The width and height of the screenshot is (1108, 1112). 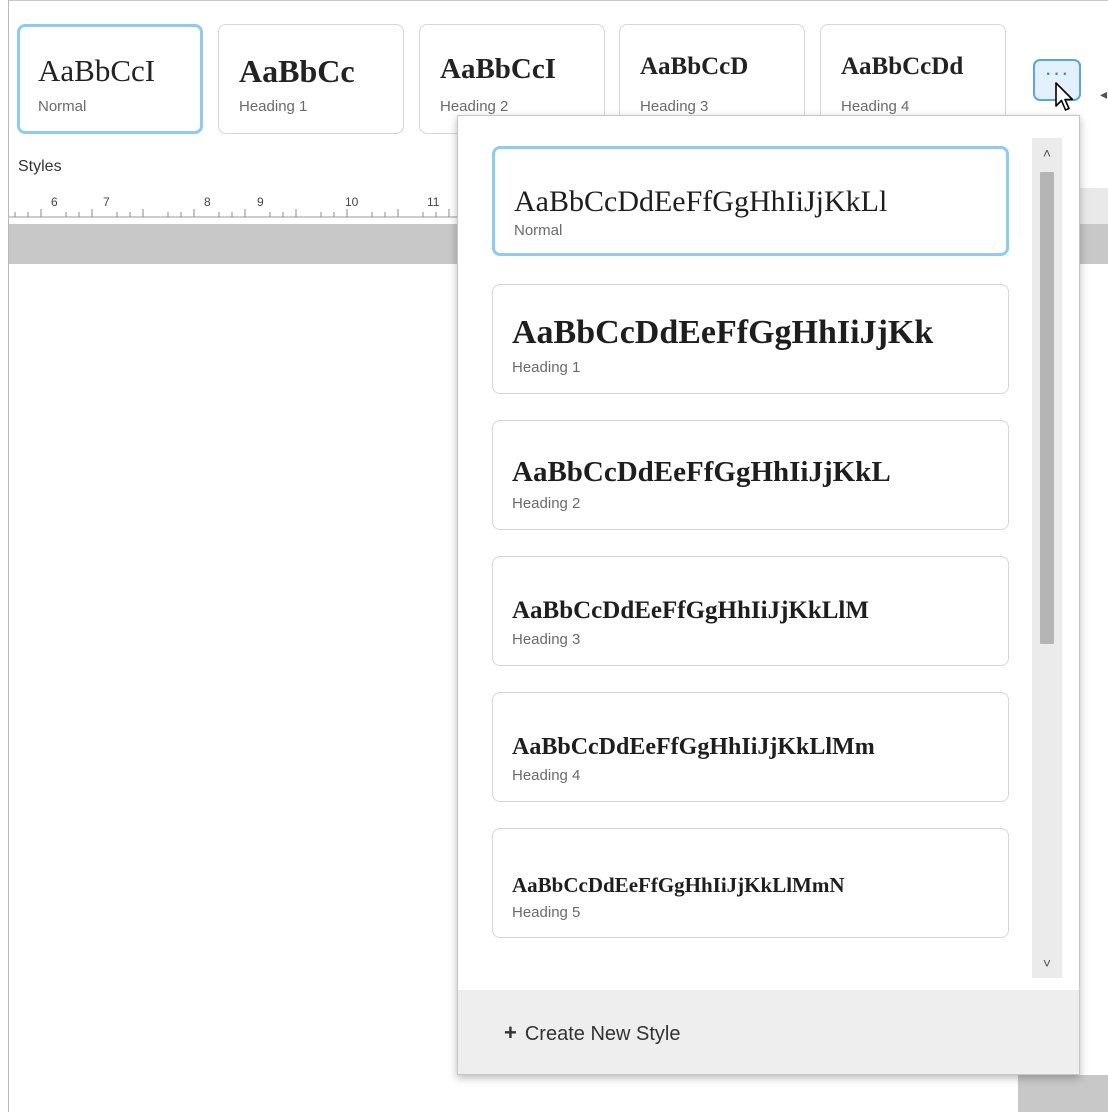 What do you see at coordinates (352, 202) in the screenshot?
I see `ruler-tick-label: 10` at bounding box center [352, 202].